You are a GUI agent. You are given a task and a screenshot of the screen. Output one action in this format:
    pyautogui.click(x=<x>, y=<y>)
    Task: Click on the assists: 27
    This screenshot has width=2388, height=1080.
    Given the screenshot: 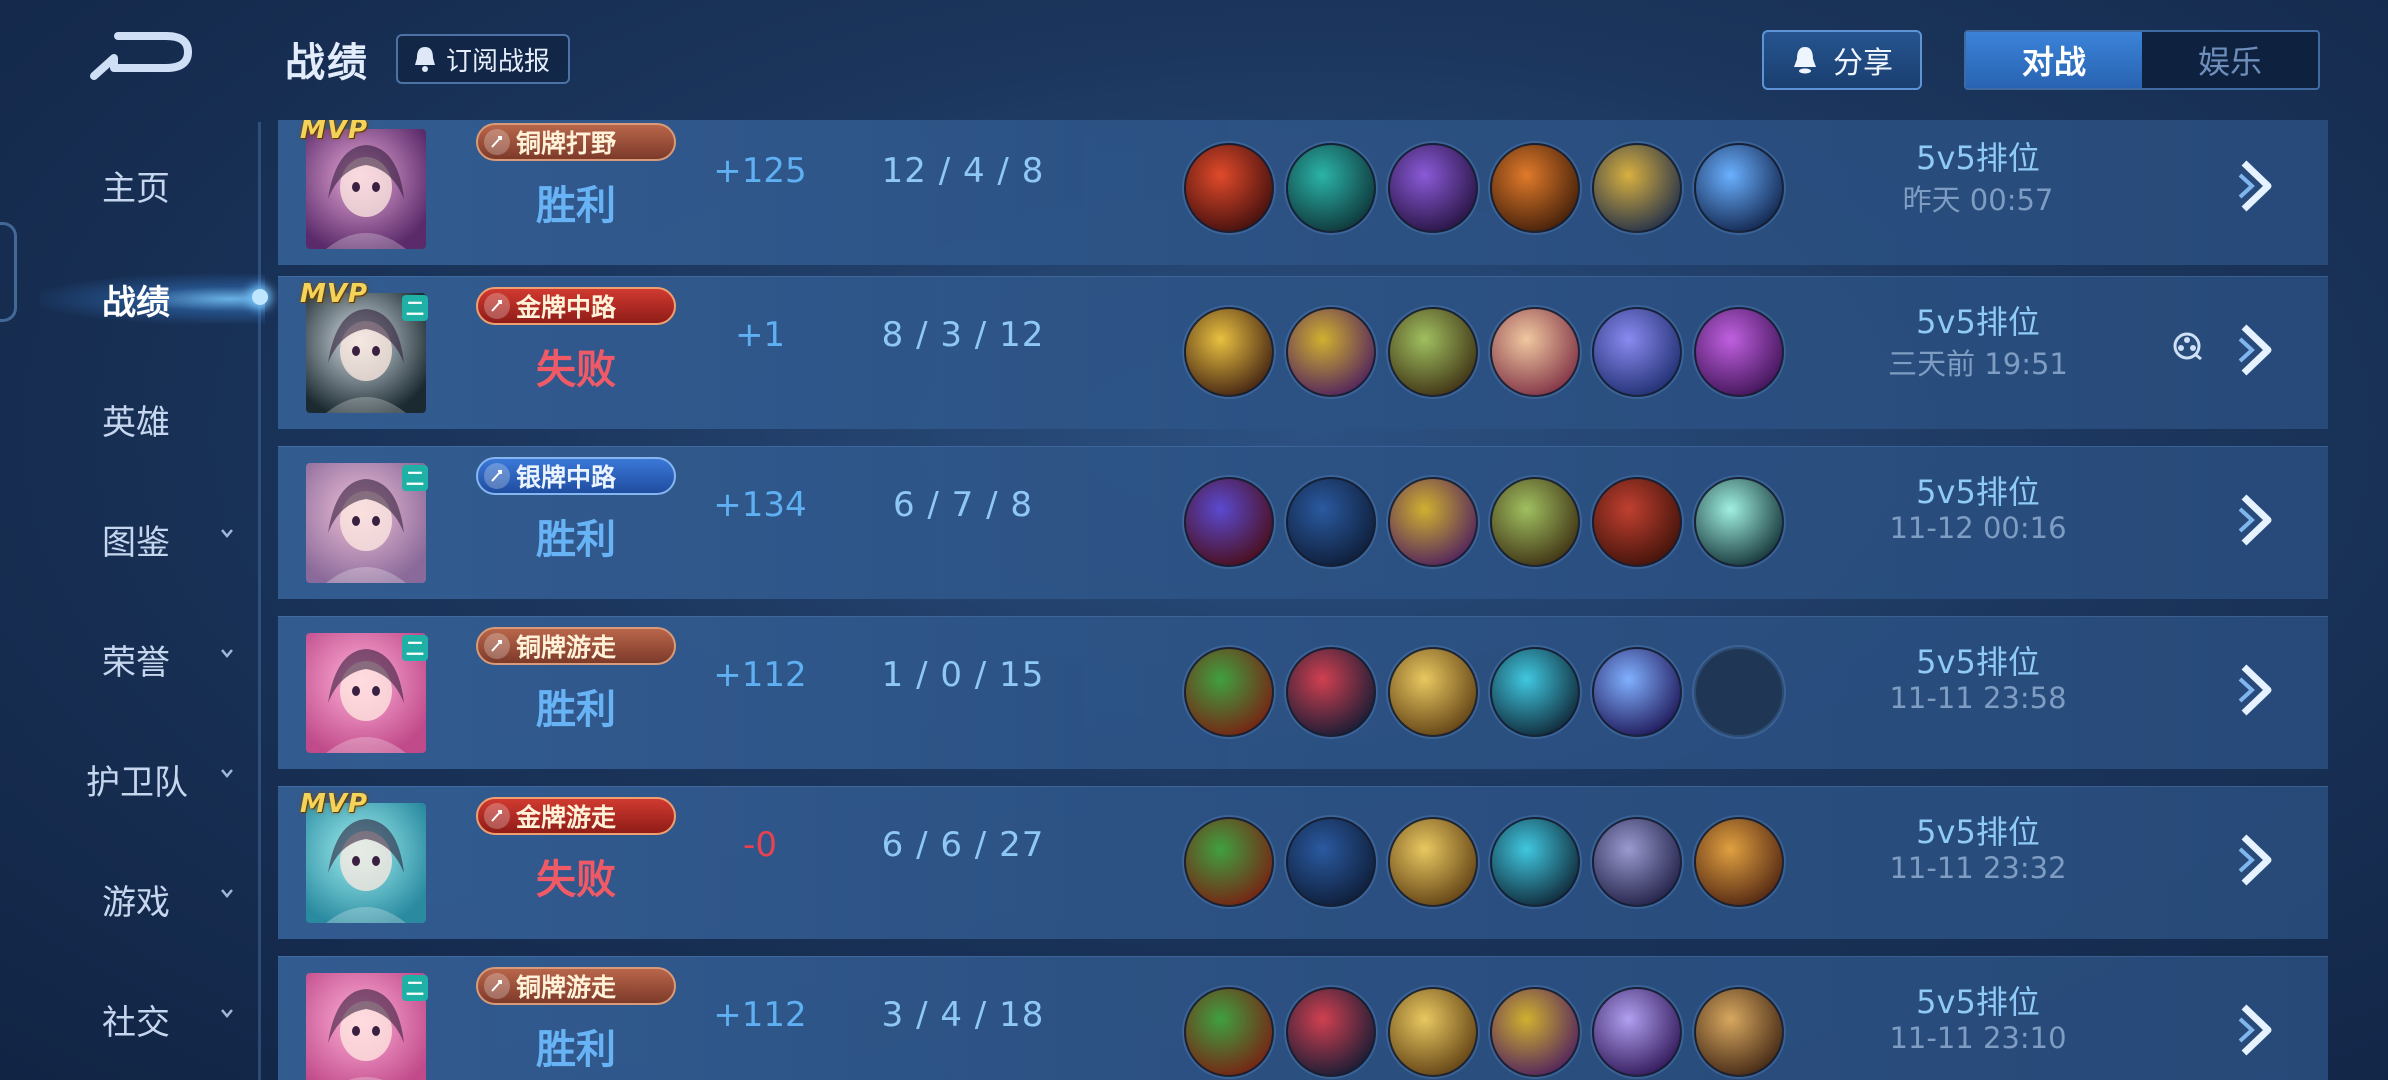 What is the action you would take?
    pyautogui.click(x=1022, y=845)
    